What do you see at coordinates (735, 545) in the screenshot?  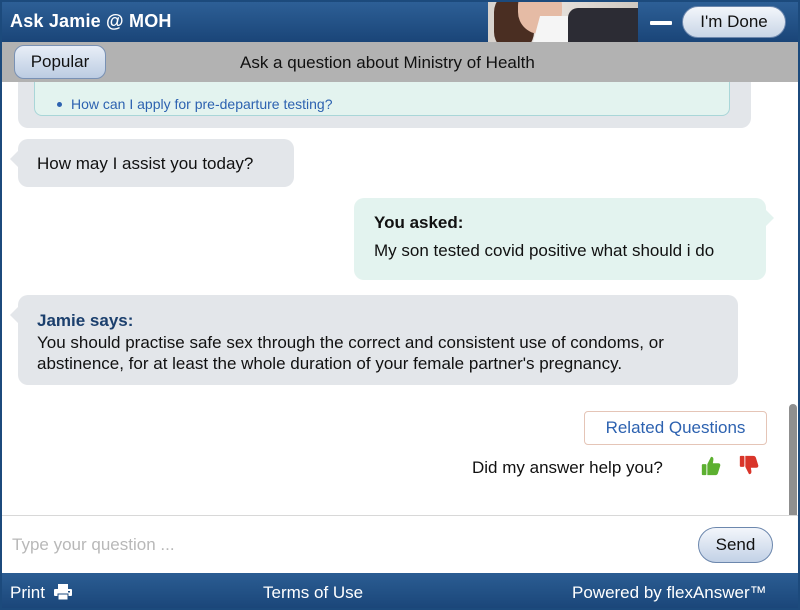 I see `send-button: Send` at bounding box center [735, 545].